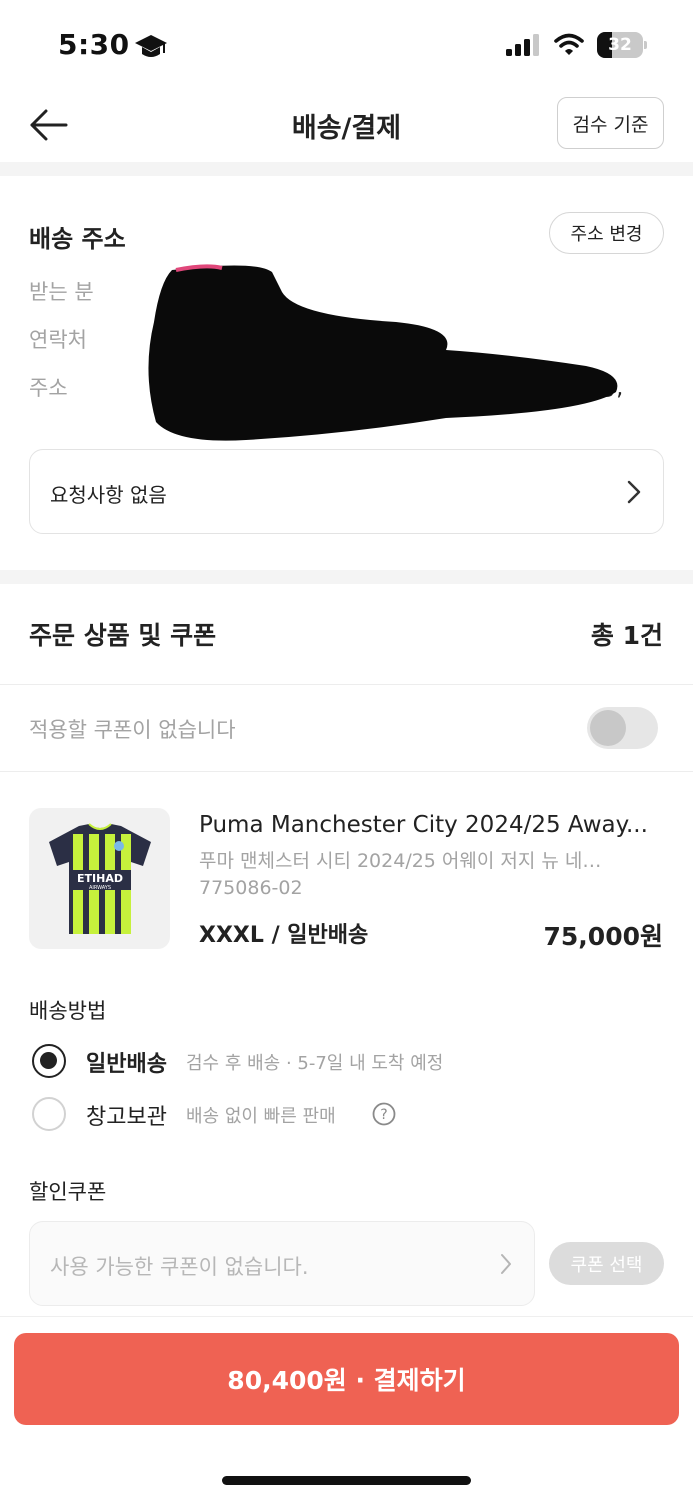 The image size is (693, 1500). I want to click on radio-standard-delivery, so click(49, 1061).